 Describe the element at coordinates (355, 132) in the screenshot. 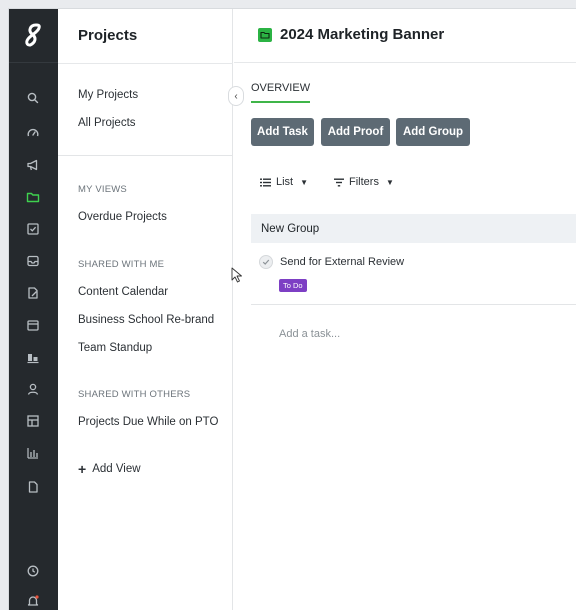

I see `add-proof-button: Add Proof` at that location.